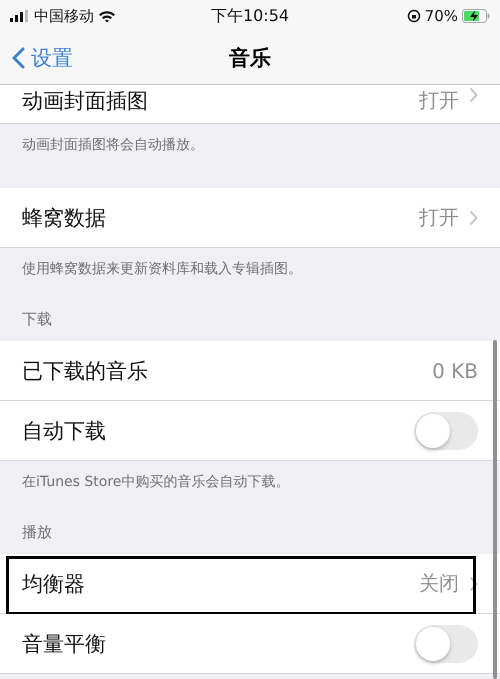 Image resolution: width=500 pixels, height=679 pixels. I want to click on row-value: 0 KB, so click(455, 370).